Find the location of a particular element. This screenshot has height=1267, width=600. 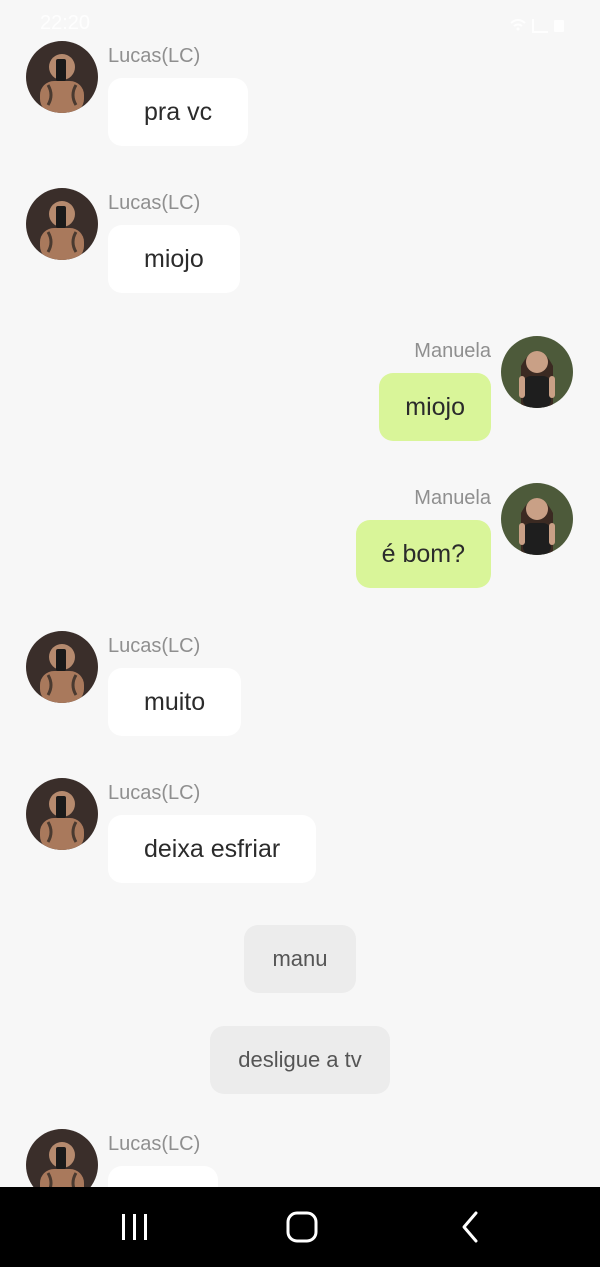

message-bubble is located at coordinates (163, 1176).